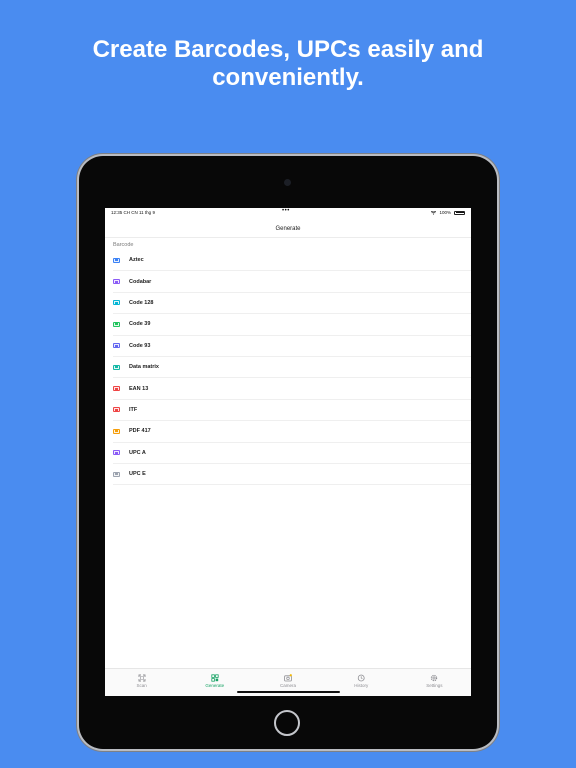 The width and height of the screenshot is (576, 768). What do you see at coordinates (136, 260) in the screenshot?
I see `list-item-label: Aztec` at bounding box center [136, 260].